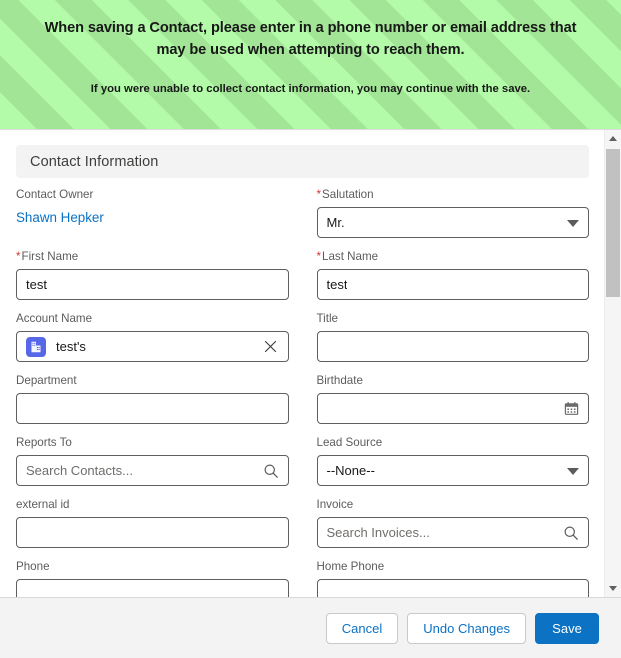 The height and width of the screenshot is (658, 621). What do you see at coordinates (50, 256) in the screenshot?
I see `label-first-name-text: First Name` at bounding box center [50, 256].